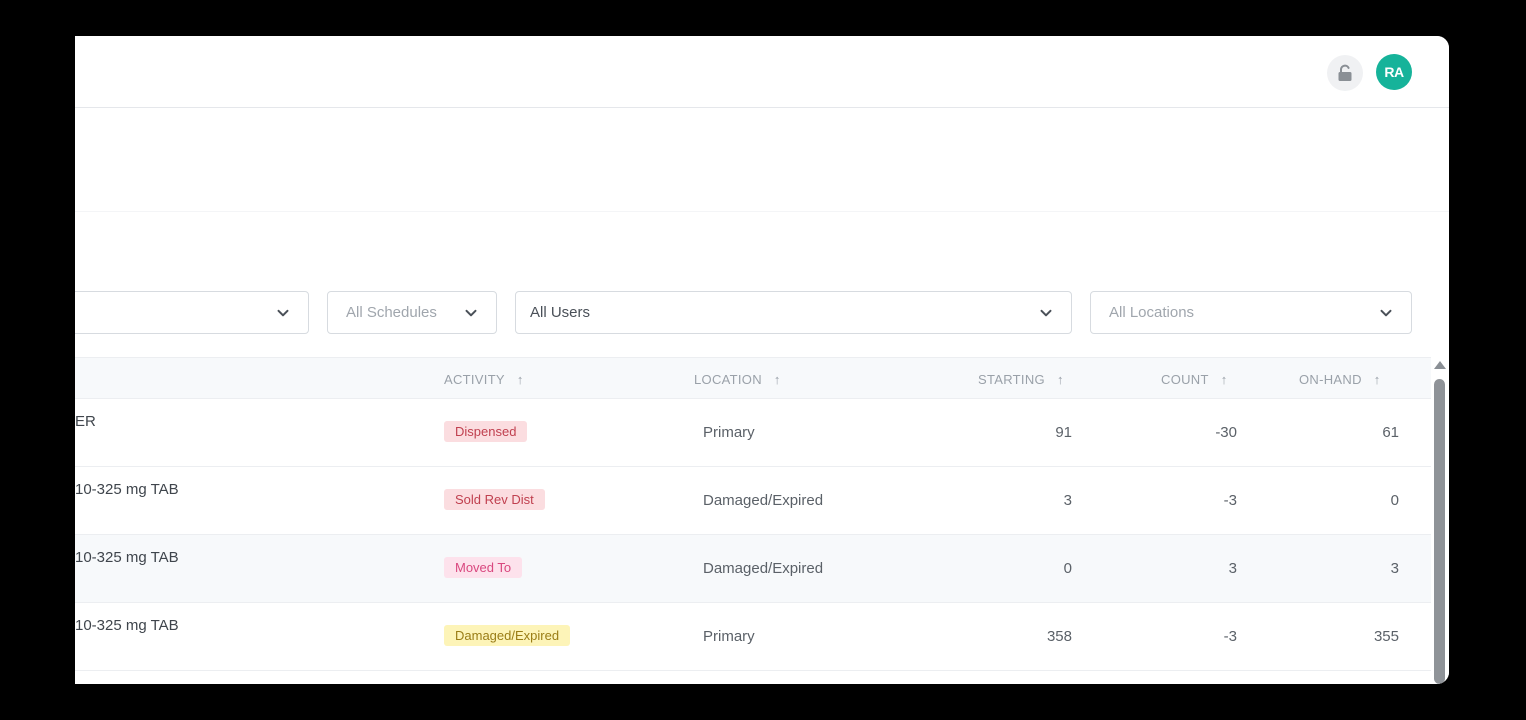 The height and width of the screenshot is (720, 1526). I want to click on column-header-location: LOCATION ↑, so click(737, 379).